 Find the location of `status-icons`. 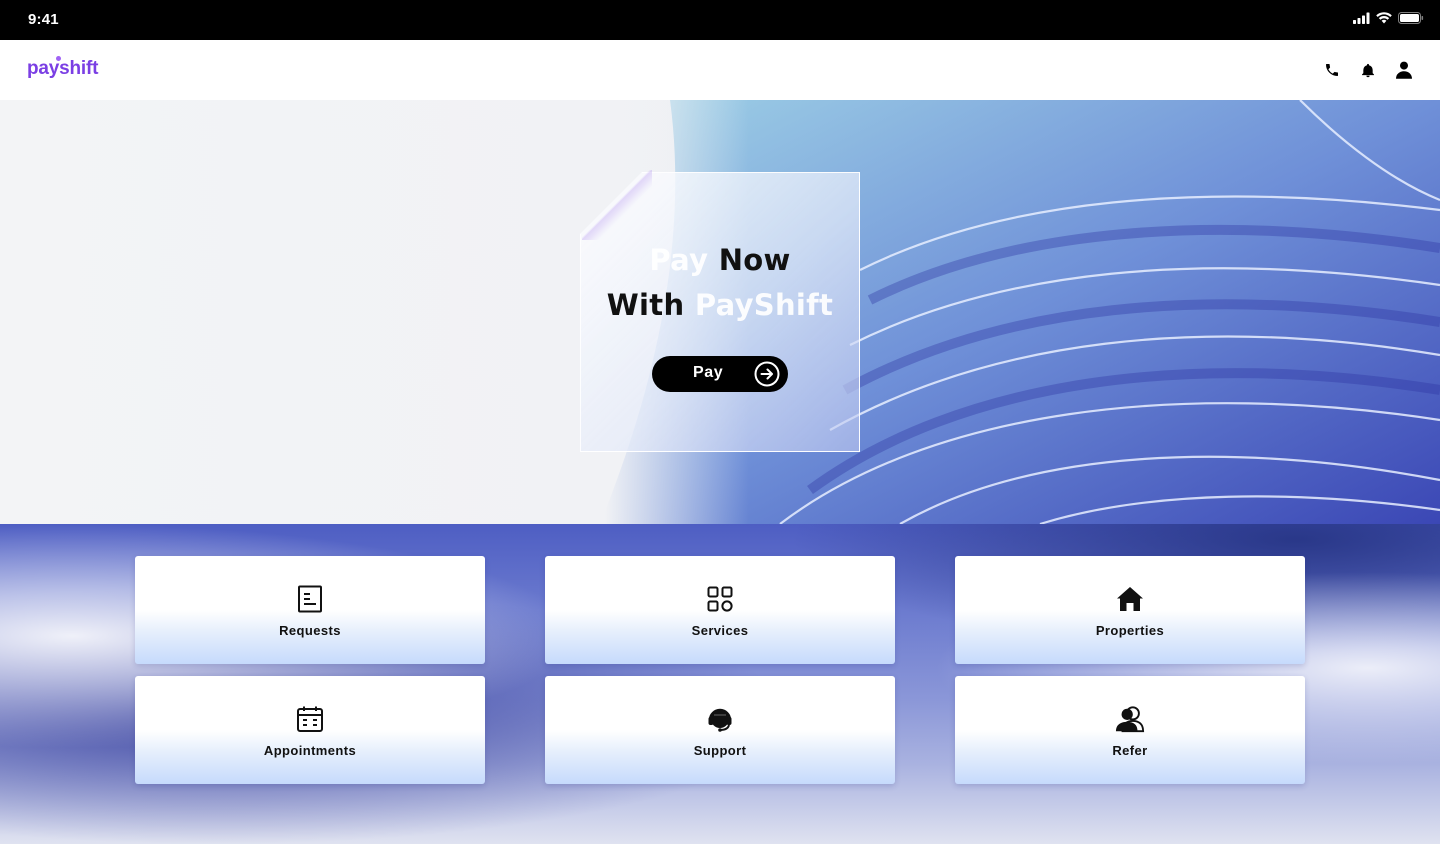

status-icons is located at coordinates (1388, 18).